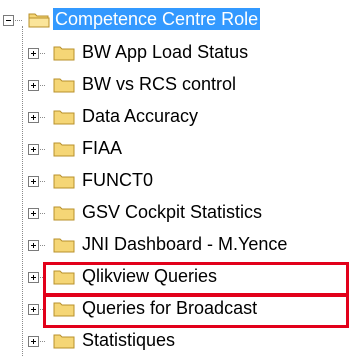 The image size is (359, 362). What do you see at coordinates (179, 342) in the screenshot?
I see `tree-node-statistiques: Statistiques` at bounding box center [179, 342].